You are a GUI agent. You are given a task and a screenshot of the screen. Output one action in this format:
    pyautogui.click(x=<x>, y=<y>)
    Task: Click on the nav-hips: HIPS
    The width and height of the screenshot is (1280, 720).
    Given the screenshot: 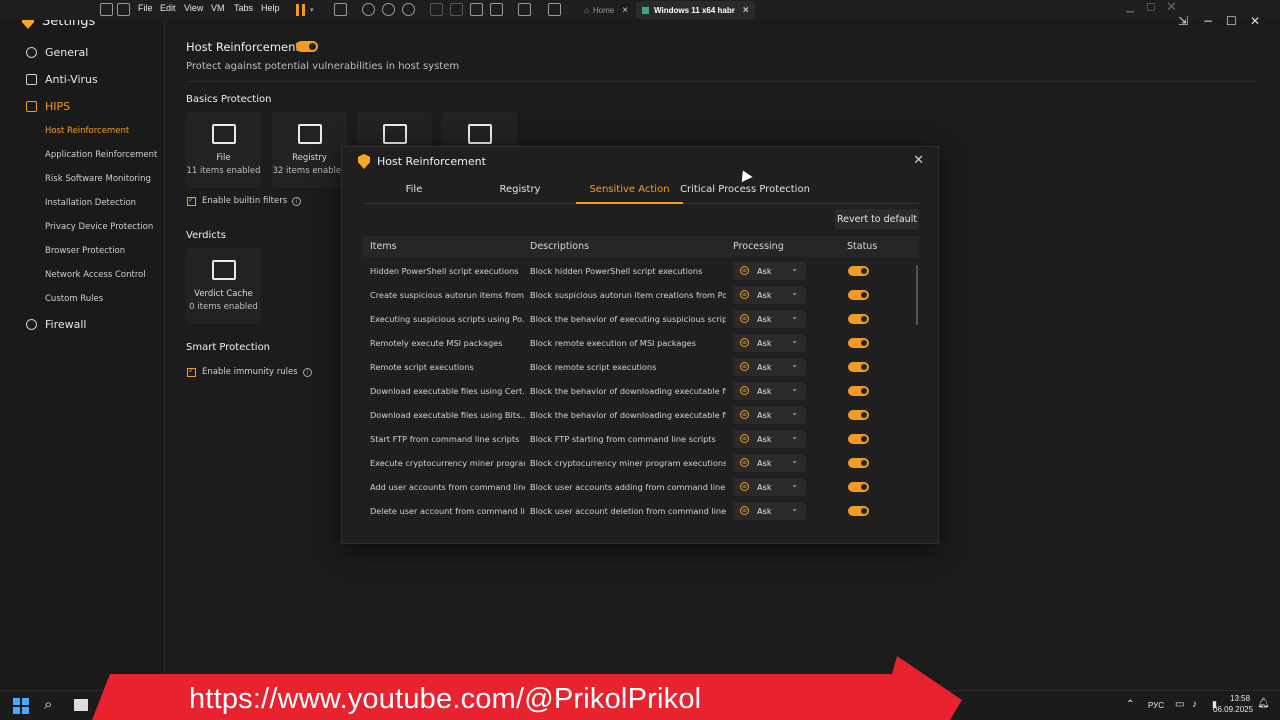 What is the action you would take?
    pyautogui.click(x=48, y=106)
    